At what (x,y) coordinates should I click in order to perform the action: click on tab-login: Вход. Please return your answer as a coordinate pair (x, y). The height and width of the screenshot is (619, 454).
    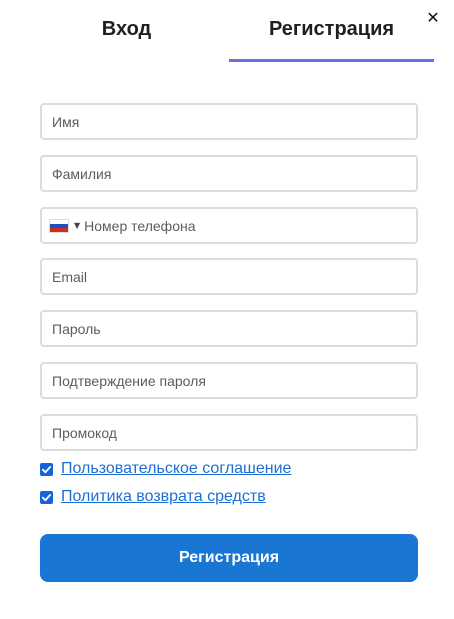
    Looking at the image, I should click on (126, 31).